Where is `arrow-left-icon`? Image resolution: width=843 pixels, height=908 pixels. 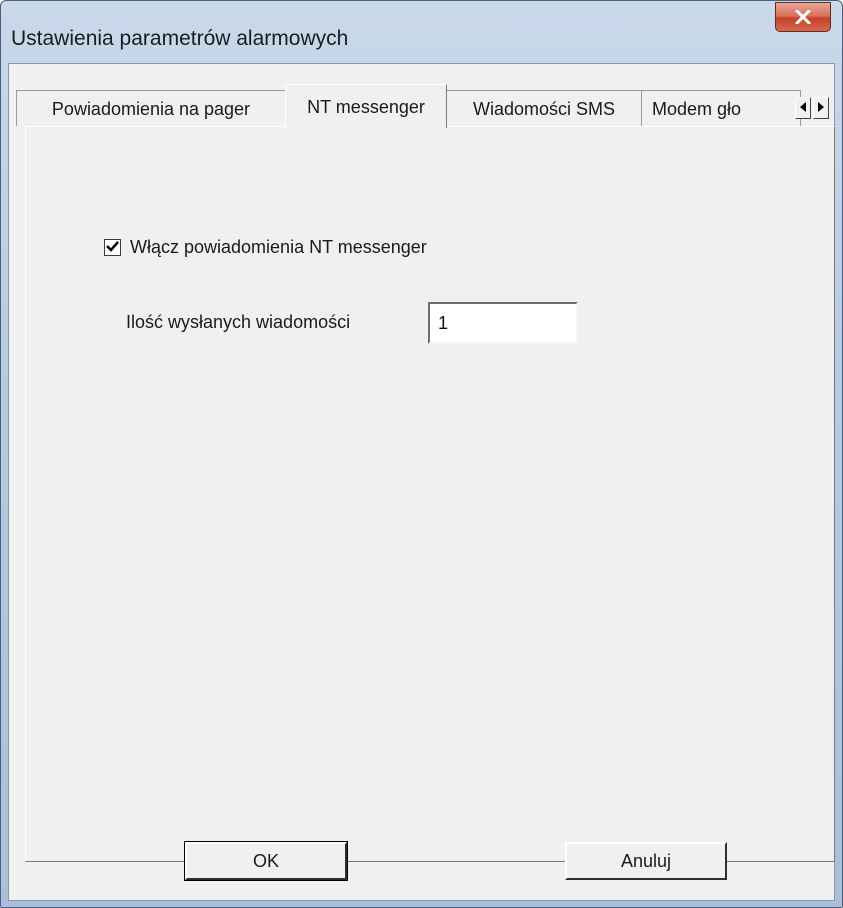 arrow-left-icon is located at coordinates (803, 108).